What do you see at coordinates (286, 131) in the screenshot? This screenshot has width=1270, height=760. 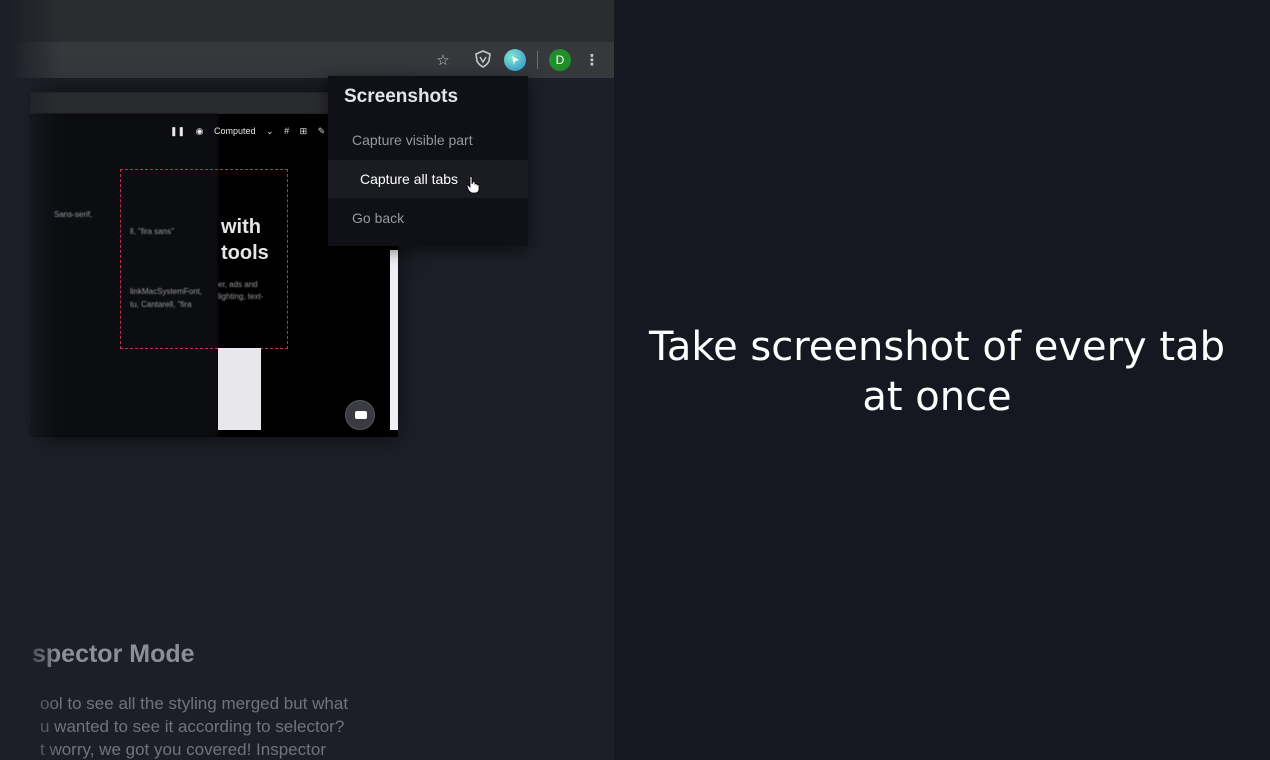 I see `grid-icon: #` at bounding box center [286, 131].